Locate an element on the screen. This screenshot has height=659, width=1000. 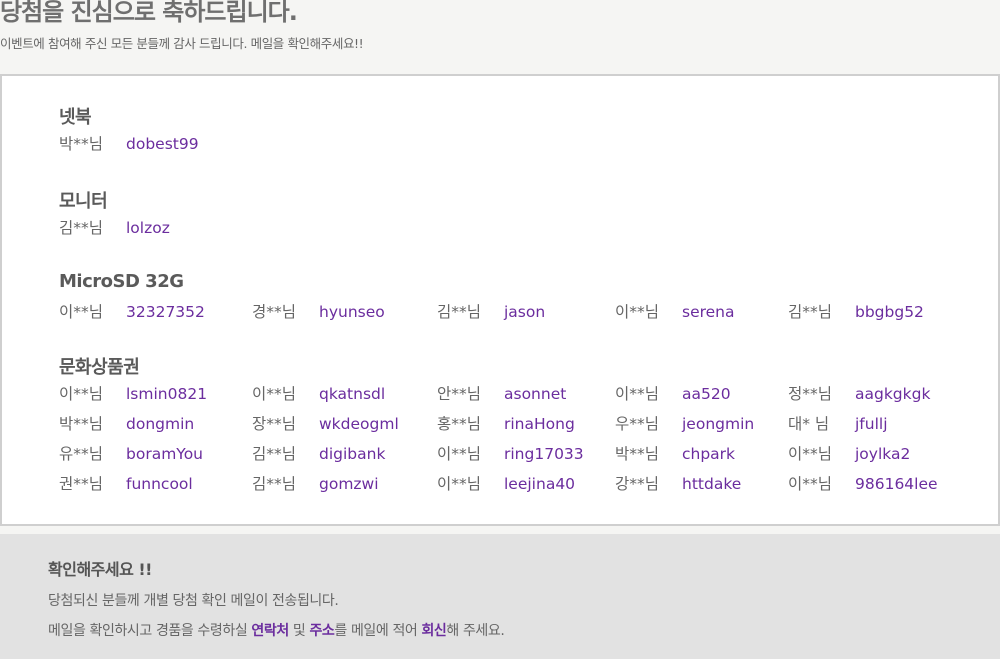
highlight-contact: 연락처 is located at coordinates (270, 631).